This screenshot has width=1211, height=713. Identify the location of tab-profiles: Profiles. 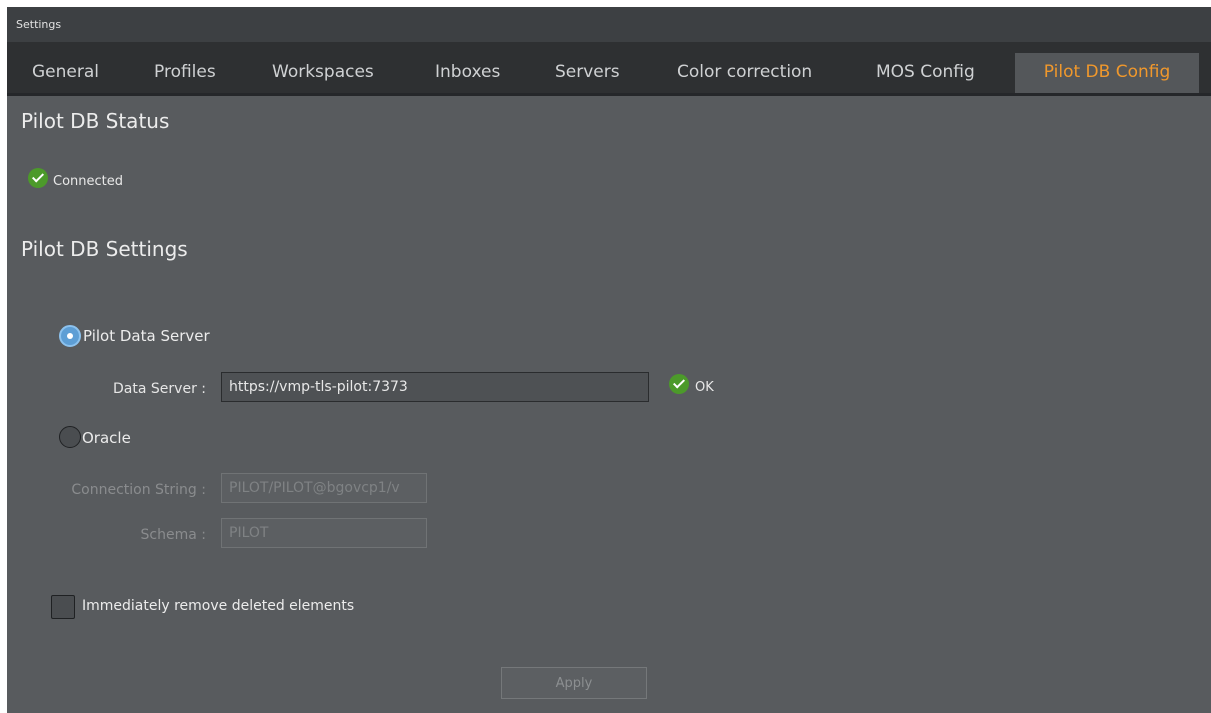
(185, 72).